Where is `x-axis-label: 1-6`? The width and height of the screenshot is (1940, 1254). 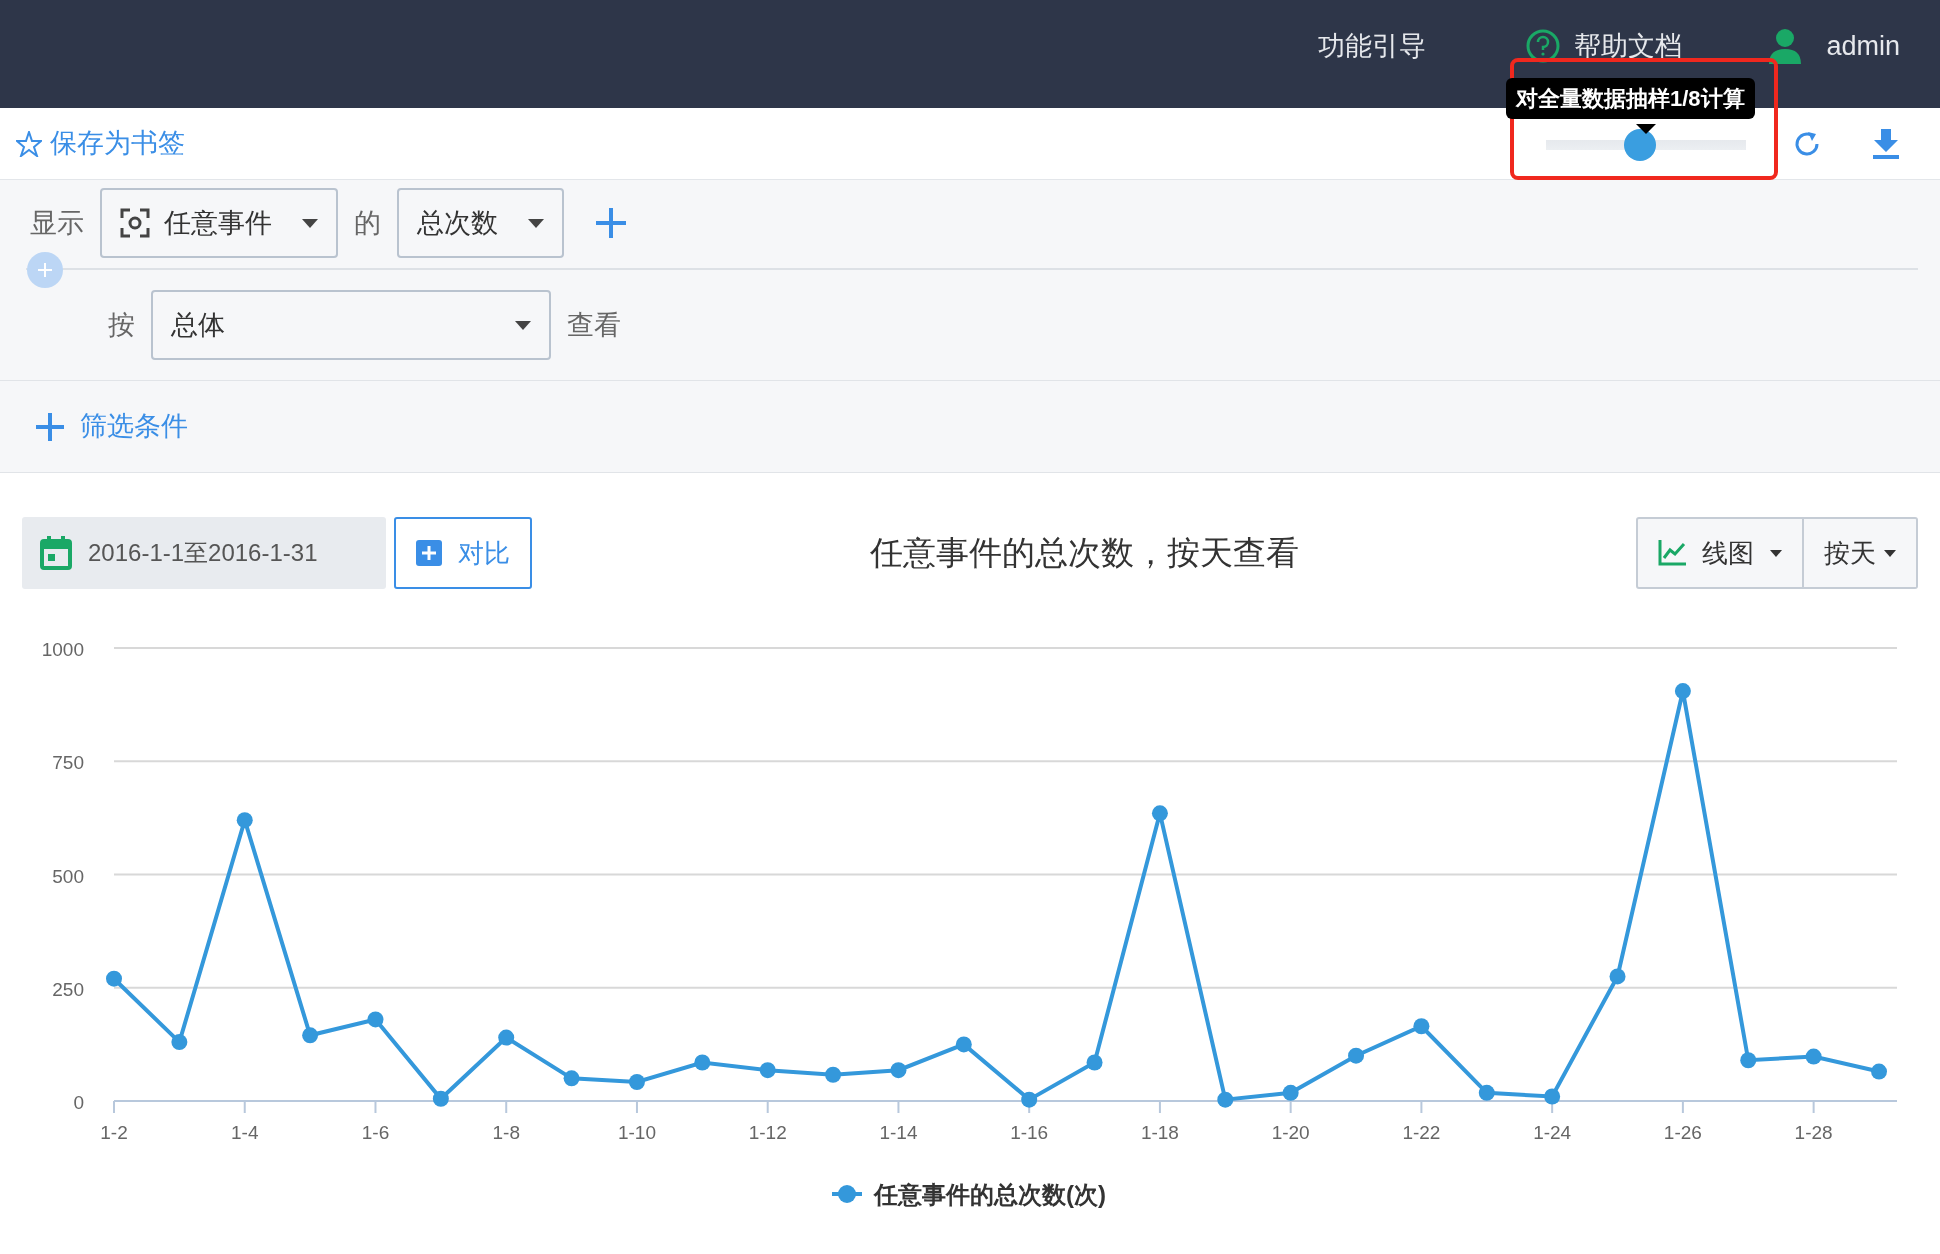 x-axis-label: 1-6 is located at coordinates (375, 1132).